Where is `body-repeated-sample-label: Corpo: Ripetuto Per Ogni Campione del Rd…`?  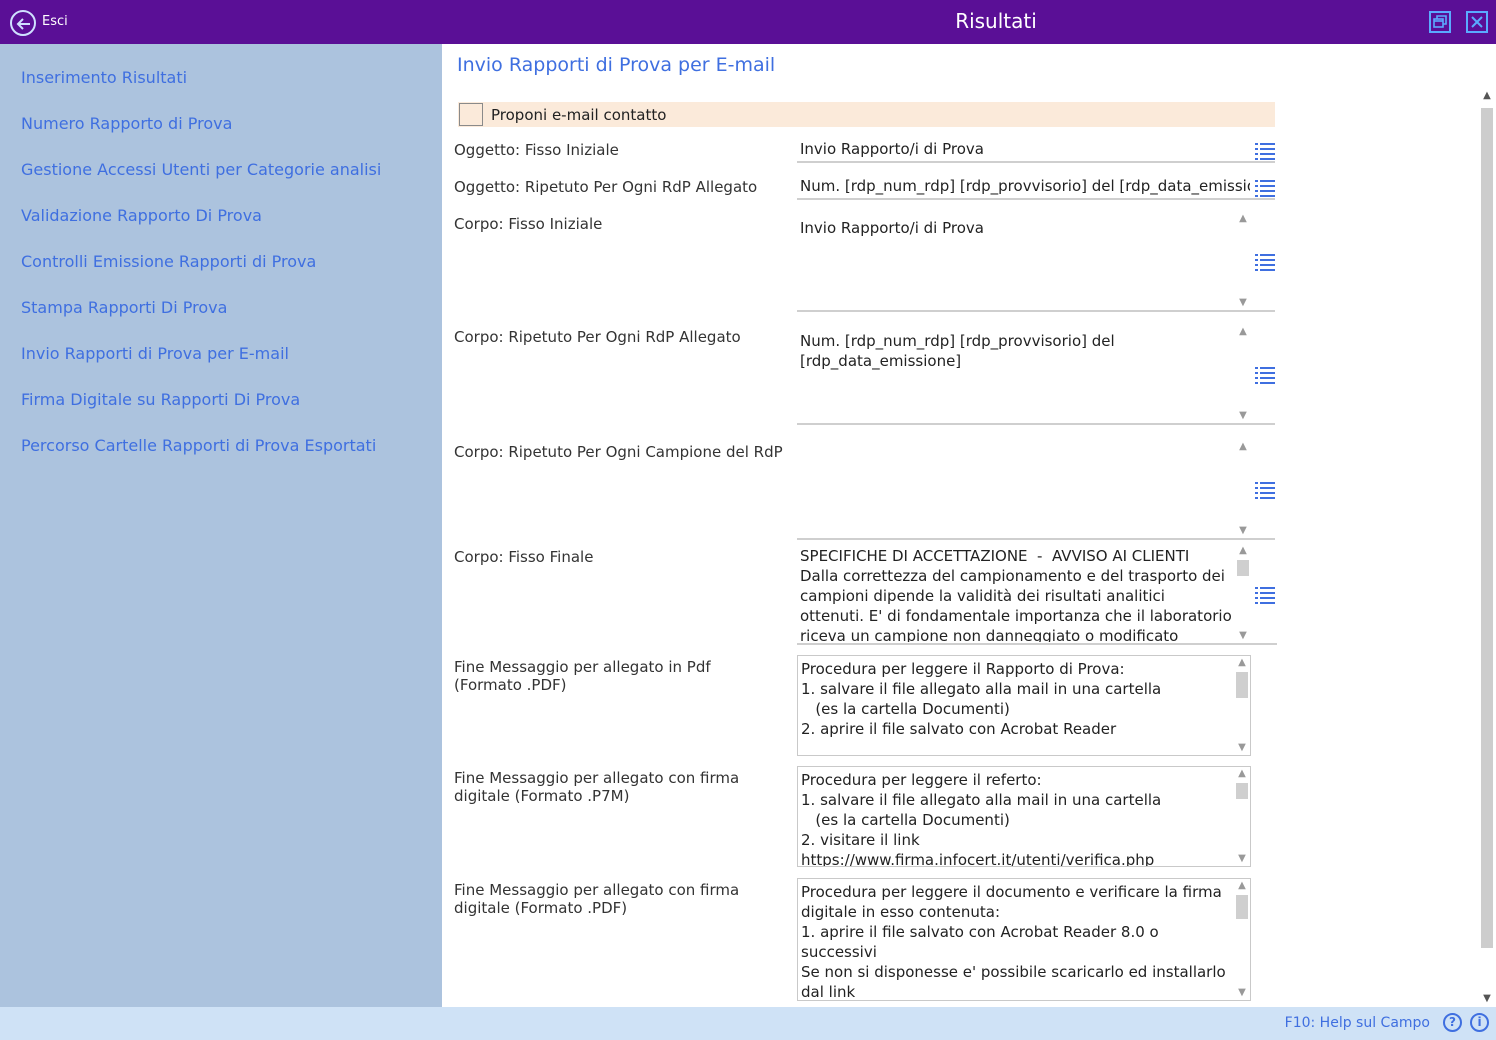
body-repeated-sample-label: Corpo: Ripetuto Per Ogni Campione del Rd… is located at coordinates (618, 452).